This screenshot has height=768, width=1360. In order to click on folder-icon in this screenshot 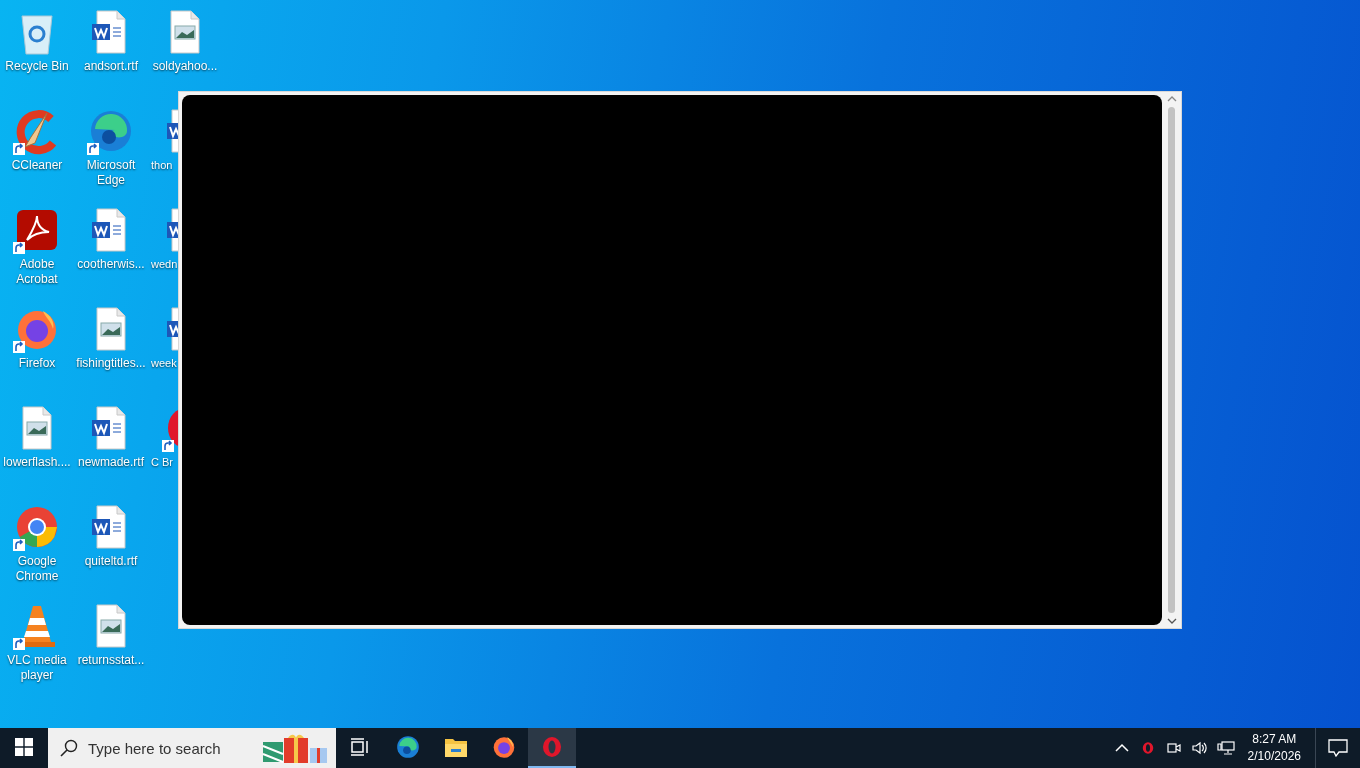, I will do `click(456, 747)`.